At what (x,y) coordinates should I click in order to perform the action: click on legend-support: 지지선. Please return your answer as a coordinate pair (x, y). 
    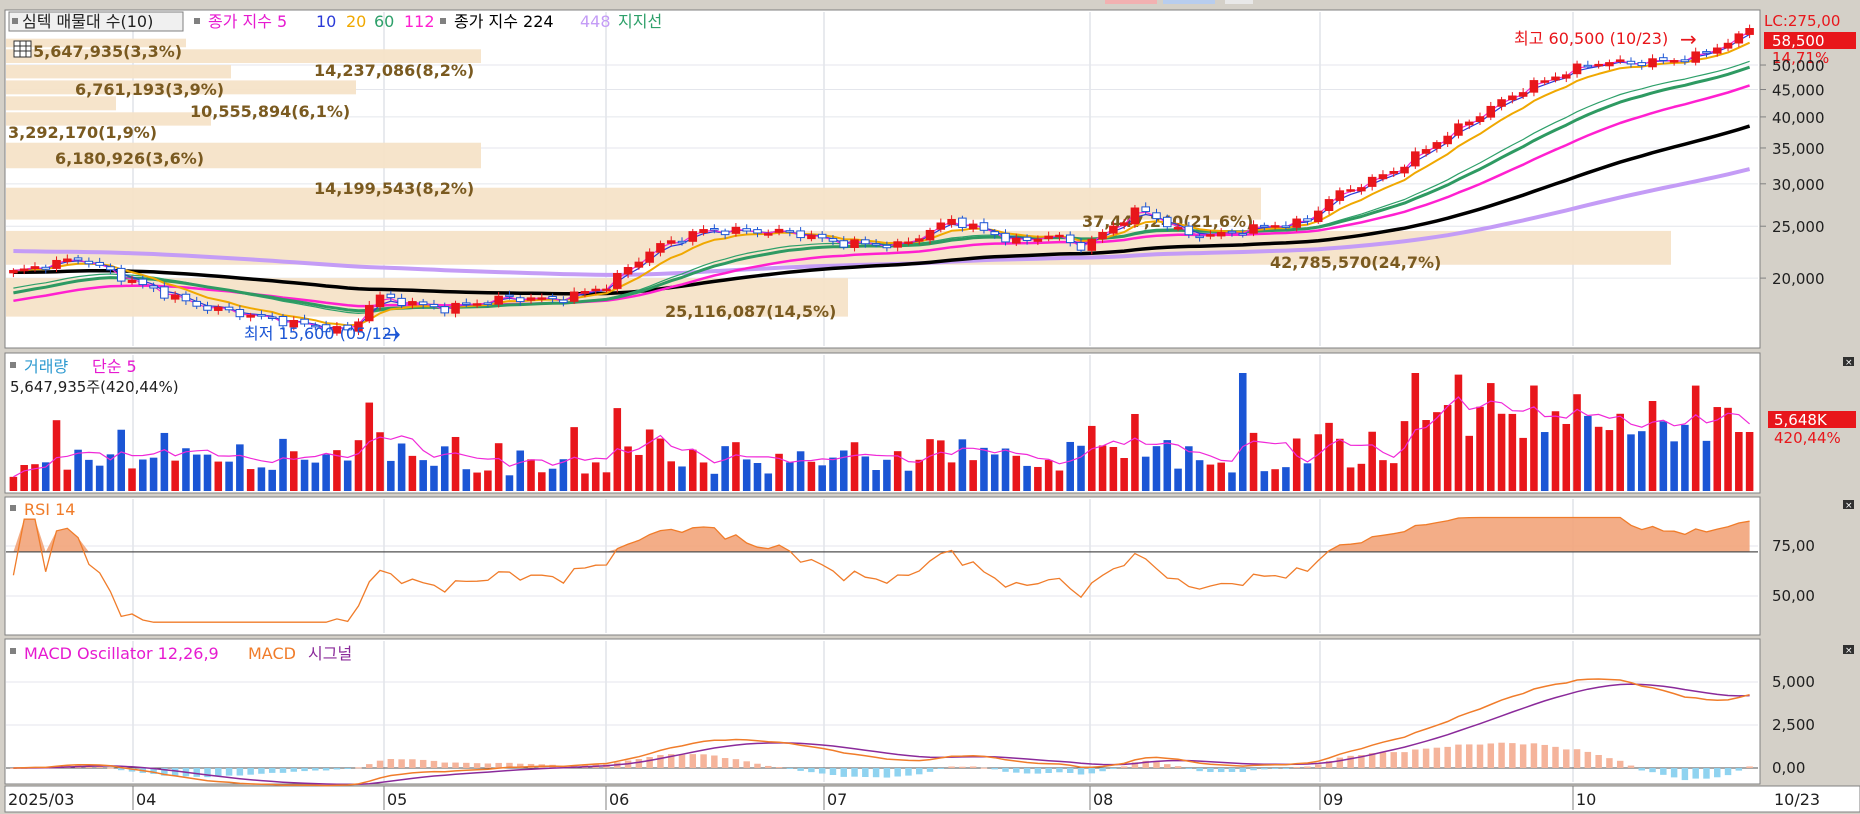
    Looking at the image, I should click on (640, 21).